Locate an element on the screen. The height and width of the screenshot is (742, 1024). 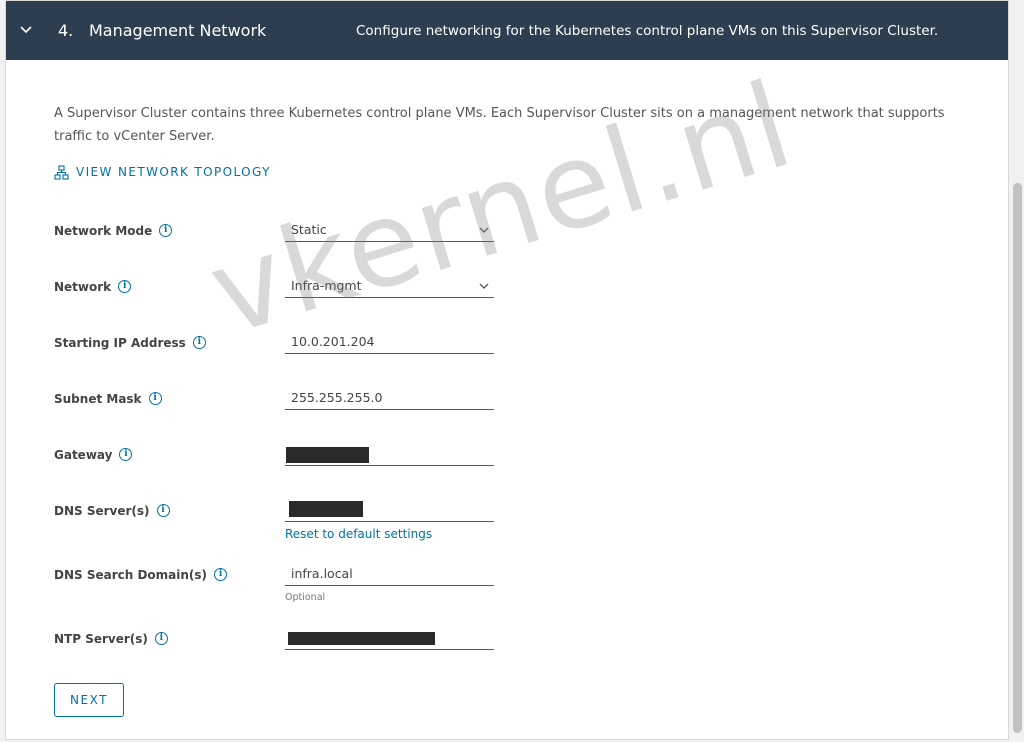
subnet-mask-value: 255.255.255.0 is located at coordinates (337, 397).